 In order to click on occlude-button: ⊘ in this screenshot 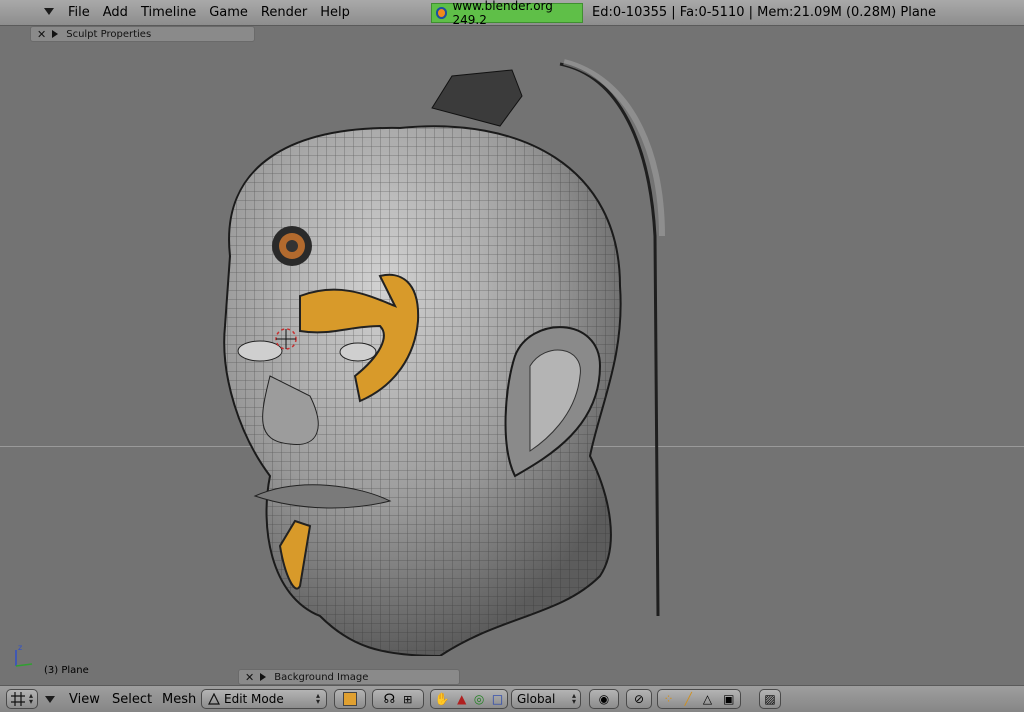, I will do `click(639, 699)`.